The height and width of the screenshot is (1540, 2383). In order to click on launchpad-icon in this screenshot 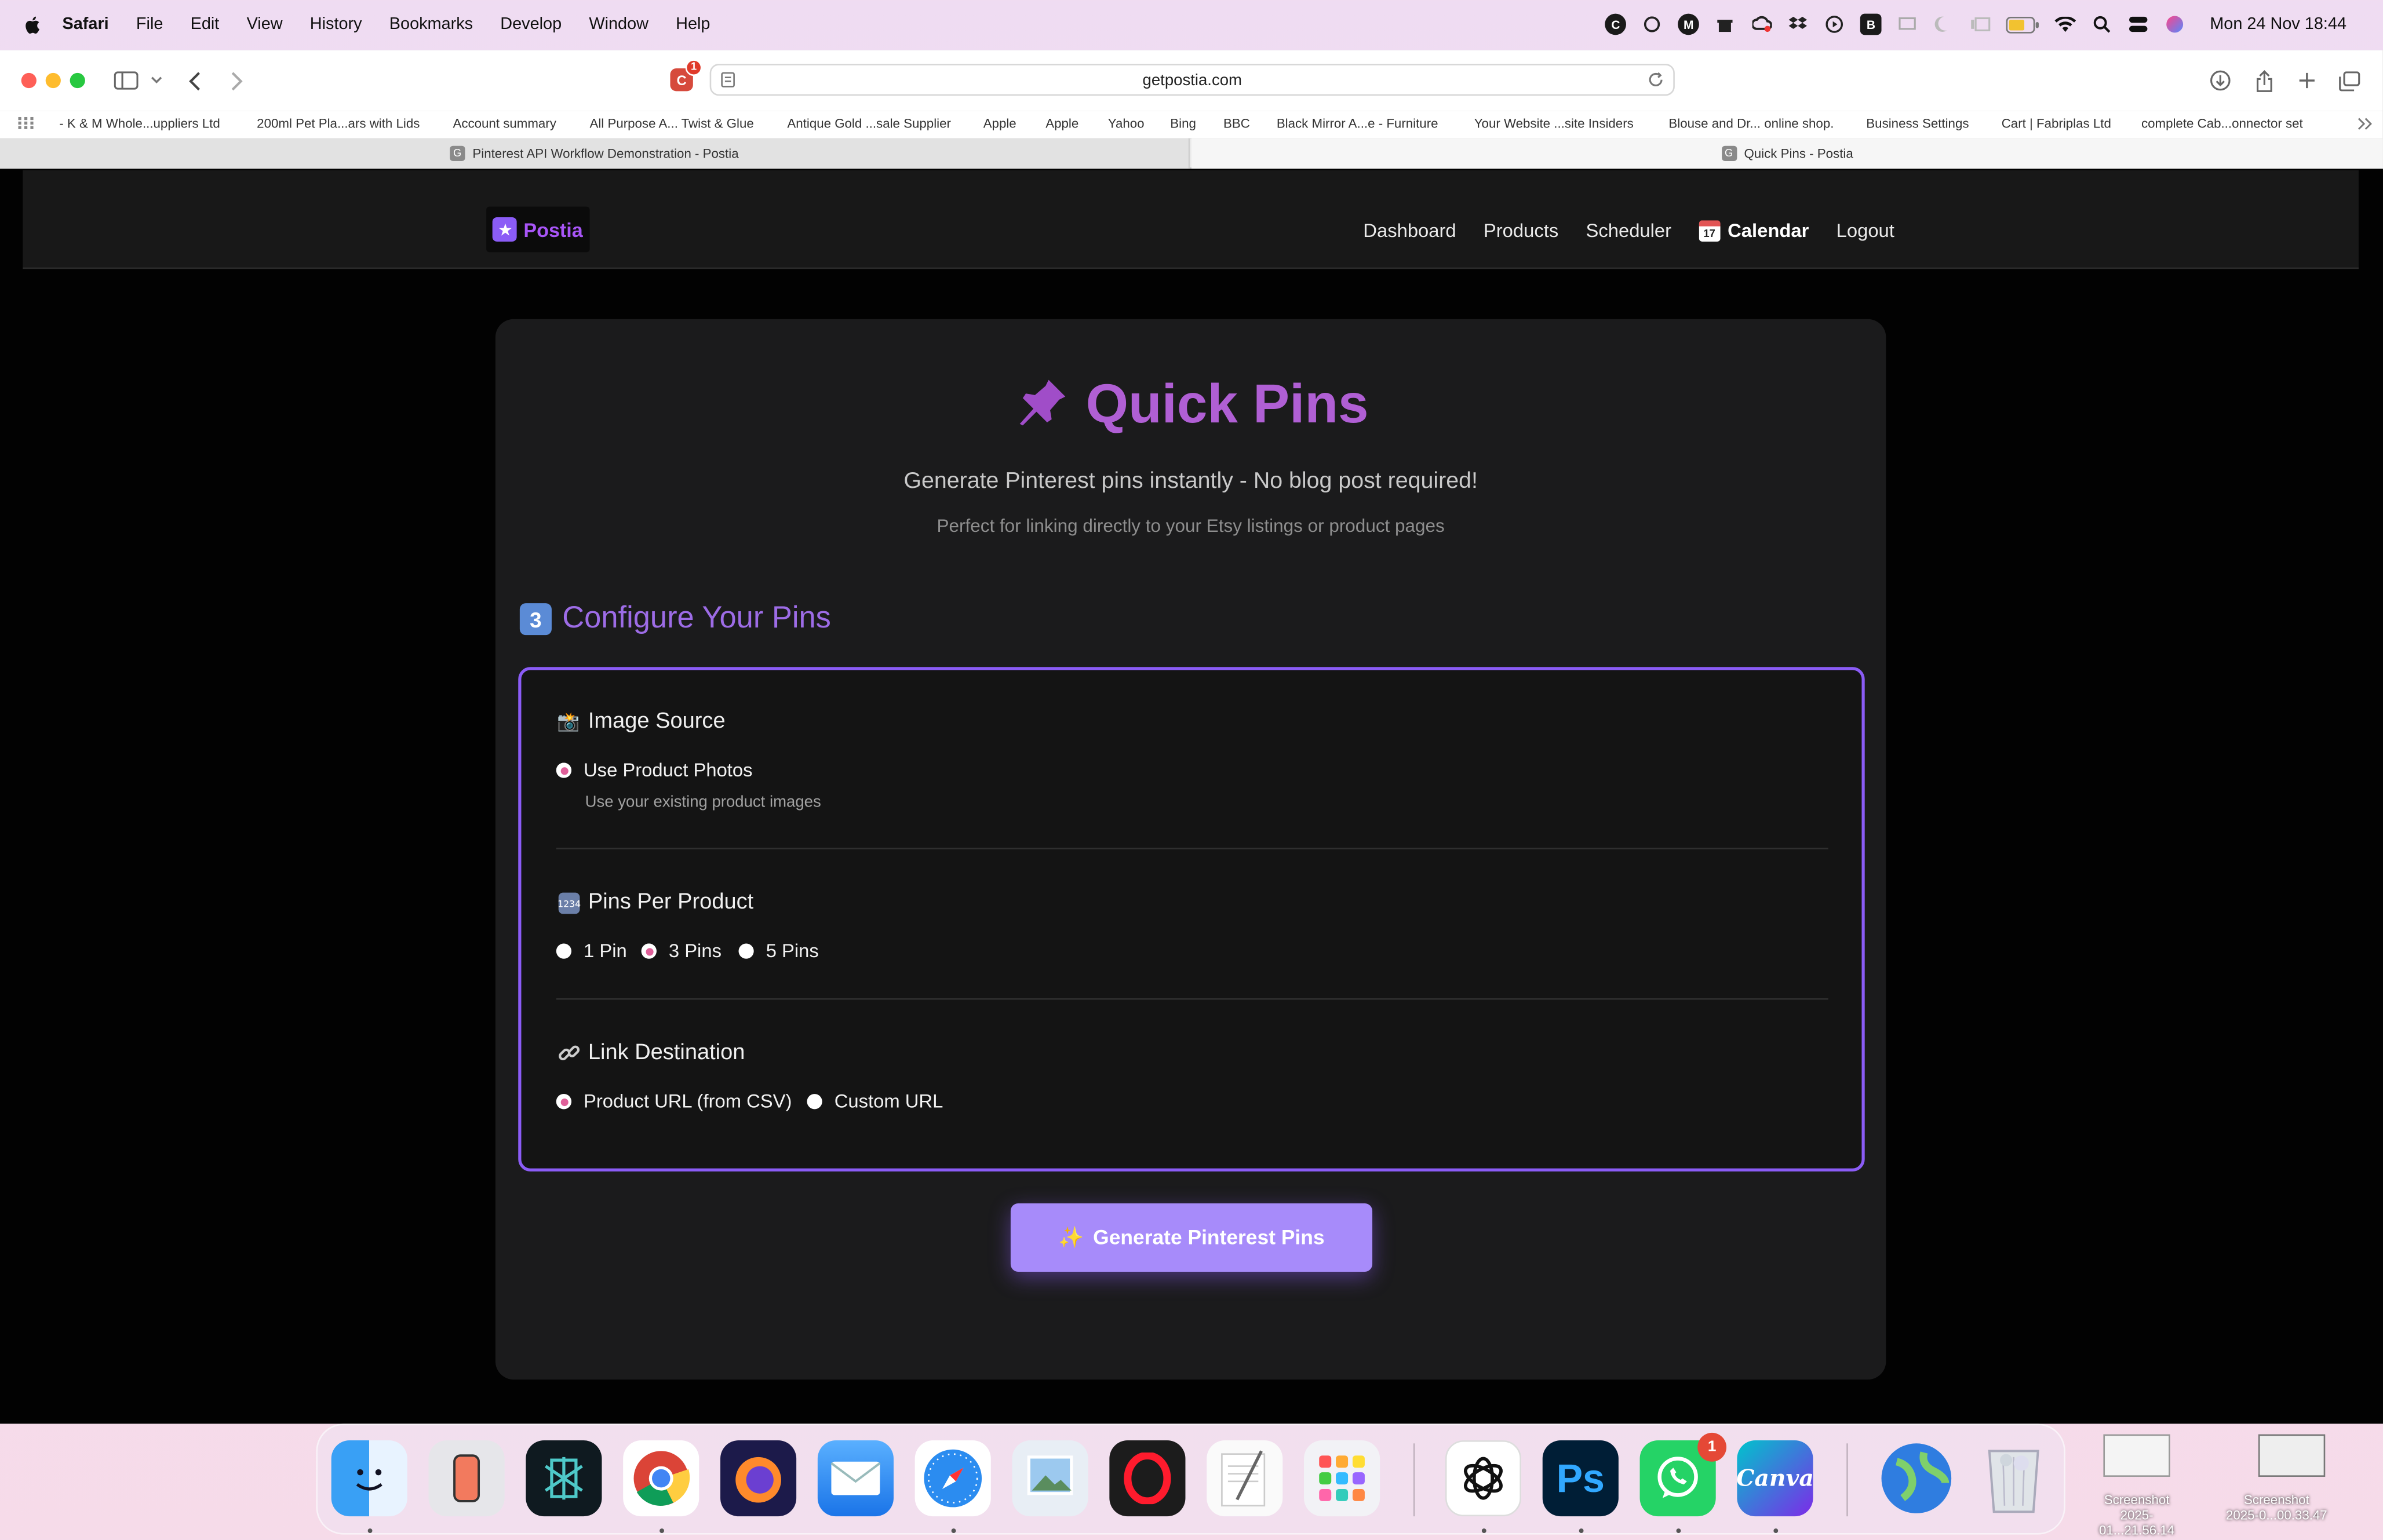, I will do `click(1342, 1479)`.